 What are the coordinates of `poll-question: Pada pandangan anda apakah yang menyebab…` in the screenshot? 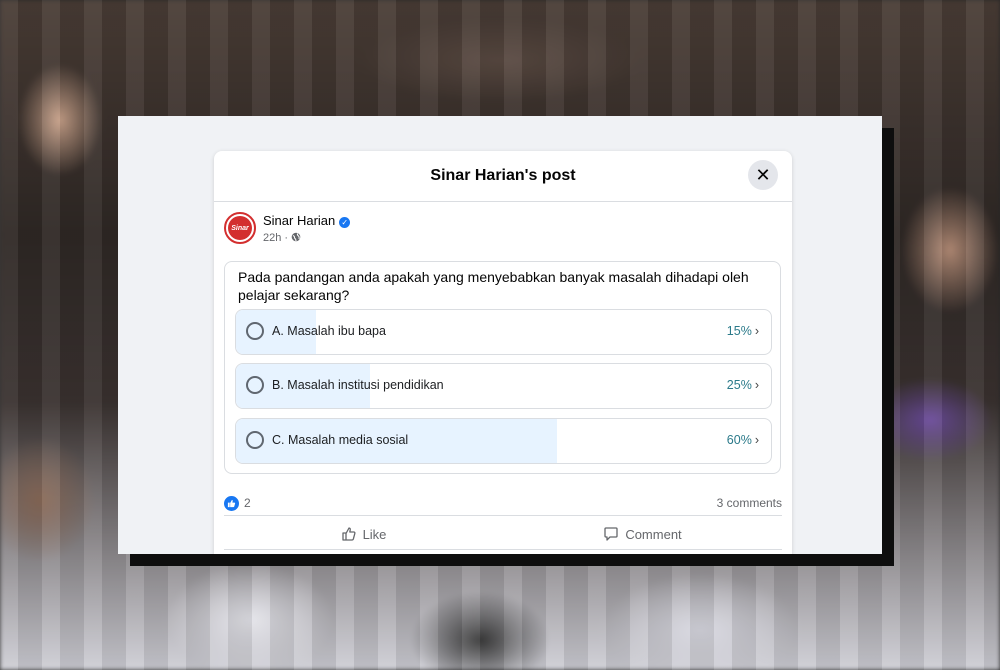 It's located at (493, 286).